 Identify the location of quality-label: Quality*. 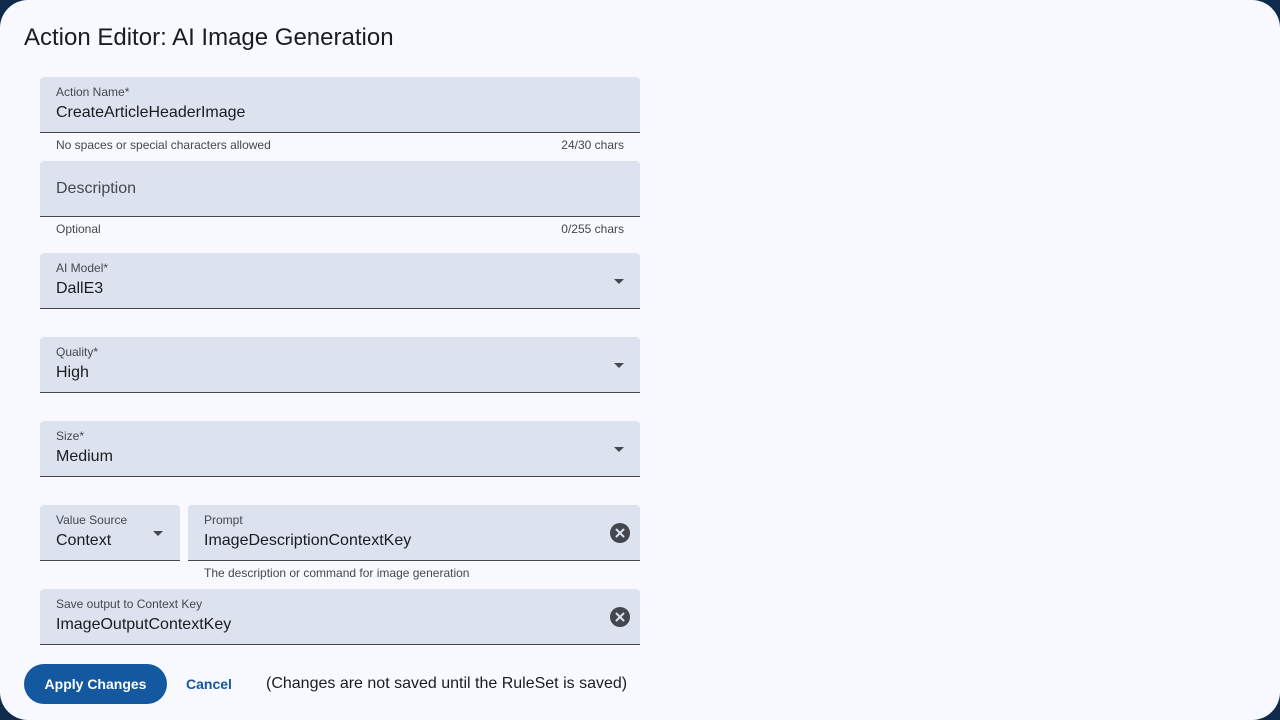
(77, 352).